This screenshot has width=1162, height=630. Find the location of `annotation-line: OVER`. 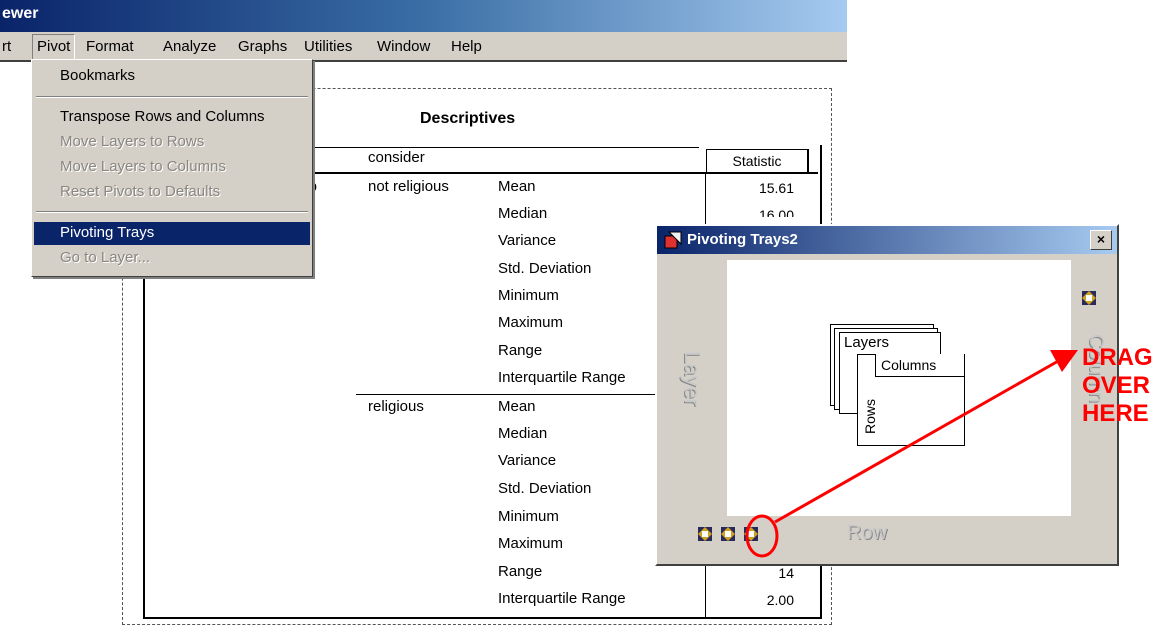

annotation-line: OVER is located at coordinates (1116, 385).